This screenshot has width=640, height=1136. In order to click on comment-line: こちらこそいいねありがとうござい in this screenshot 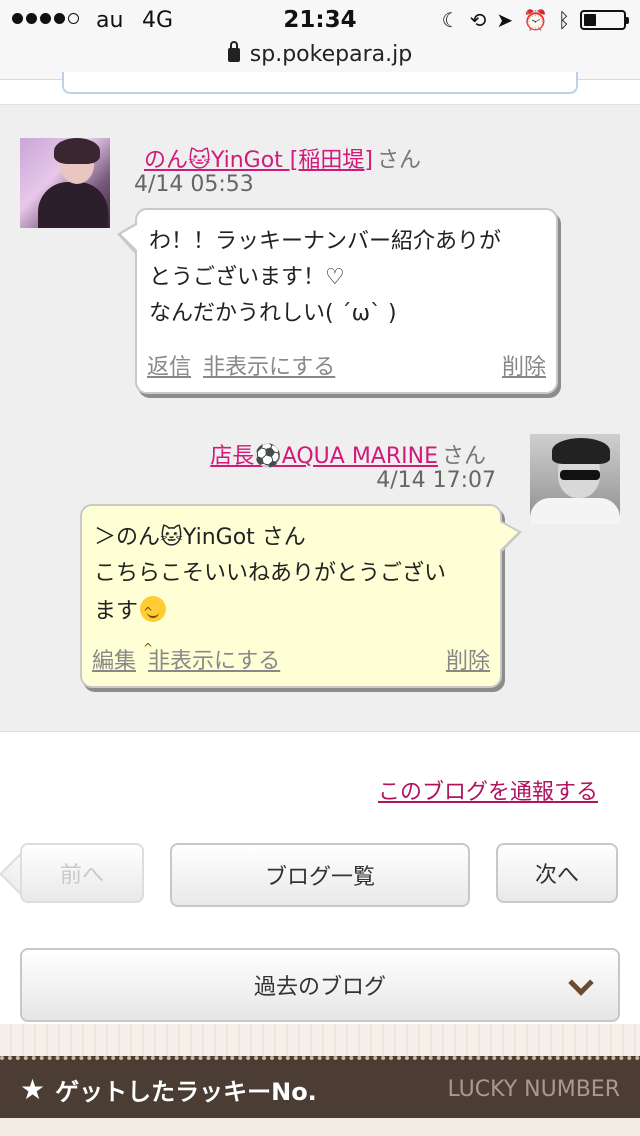, I will do `click(270, 573)`.